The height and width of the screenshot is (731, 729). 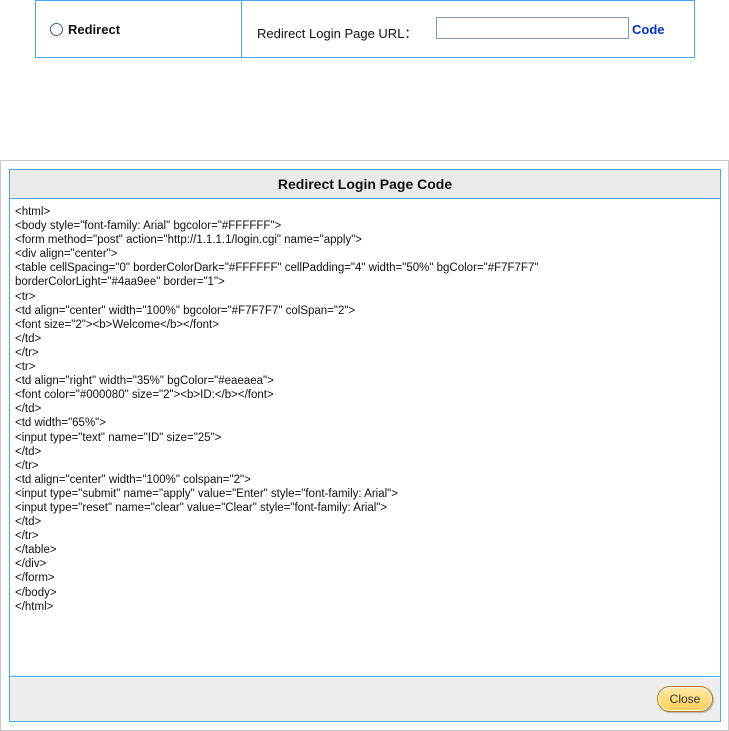 I want to click on code-line: <input type="text" name="ID" size="25">, so click(x=118, y=437).